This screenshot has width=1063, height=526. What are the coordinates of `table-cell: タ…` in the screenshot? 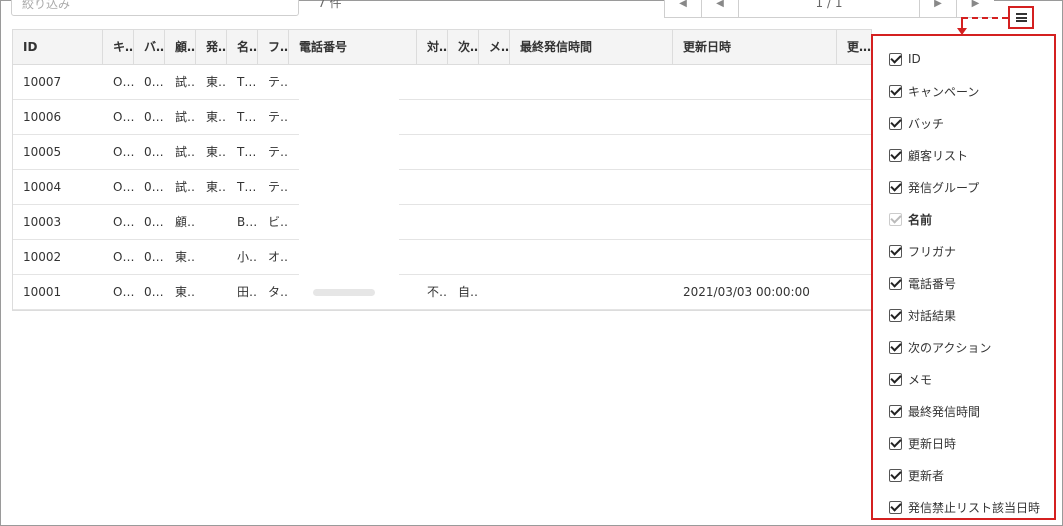 It's located at (278, 292).